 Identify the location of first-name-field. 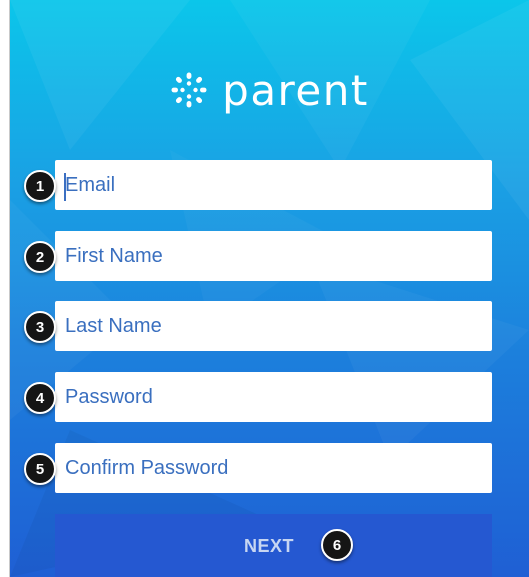
(273, 256).